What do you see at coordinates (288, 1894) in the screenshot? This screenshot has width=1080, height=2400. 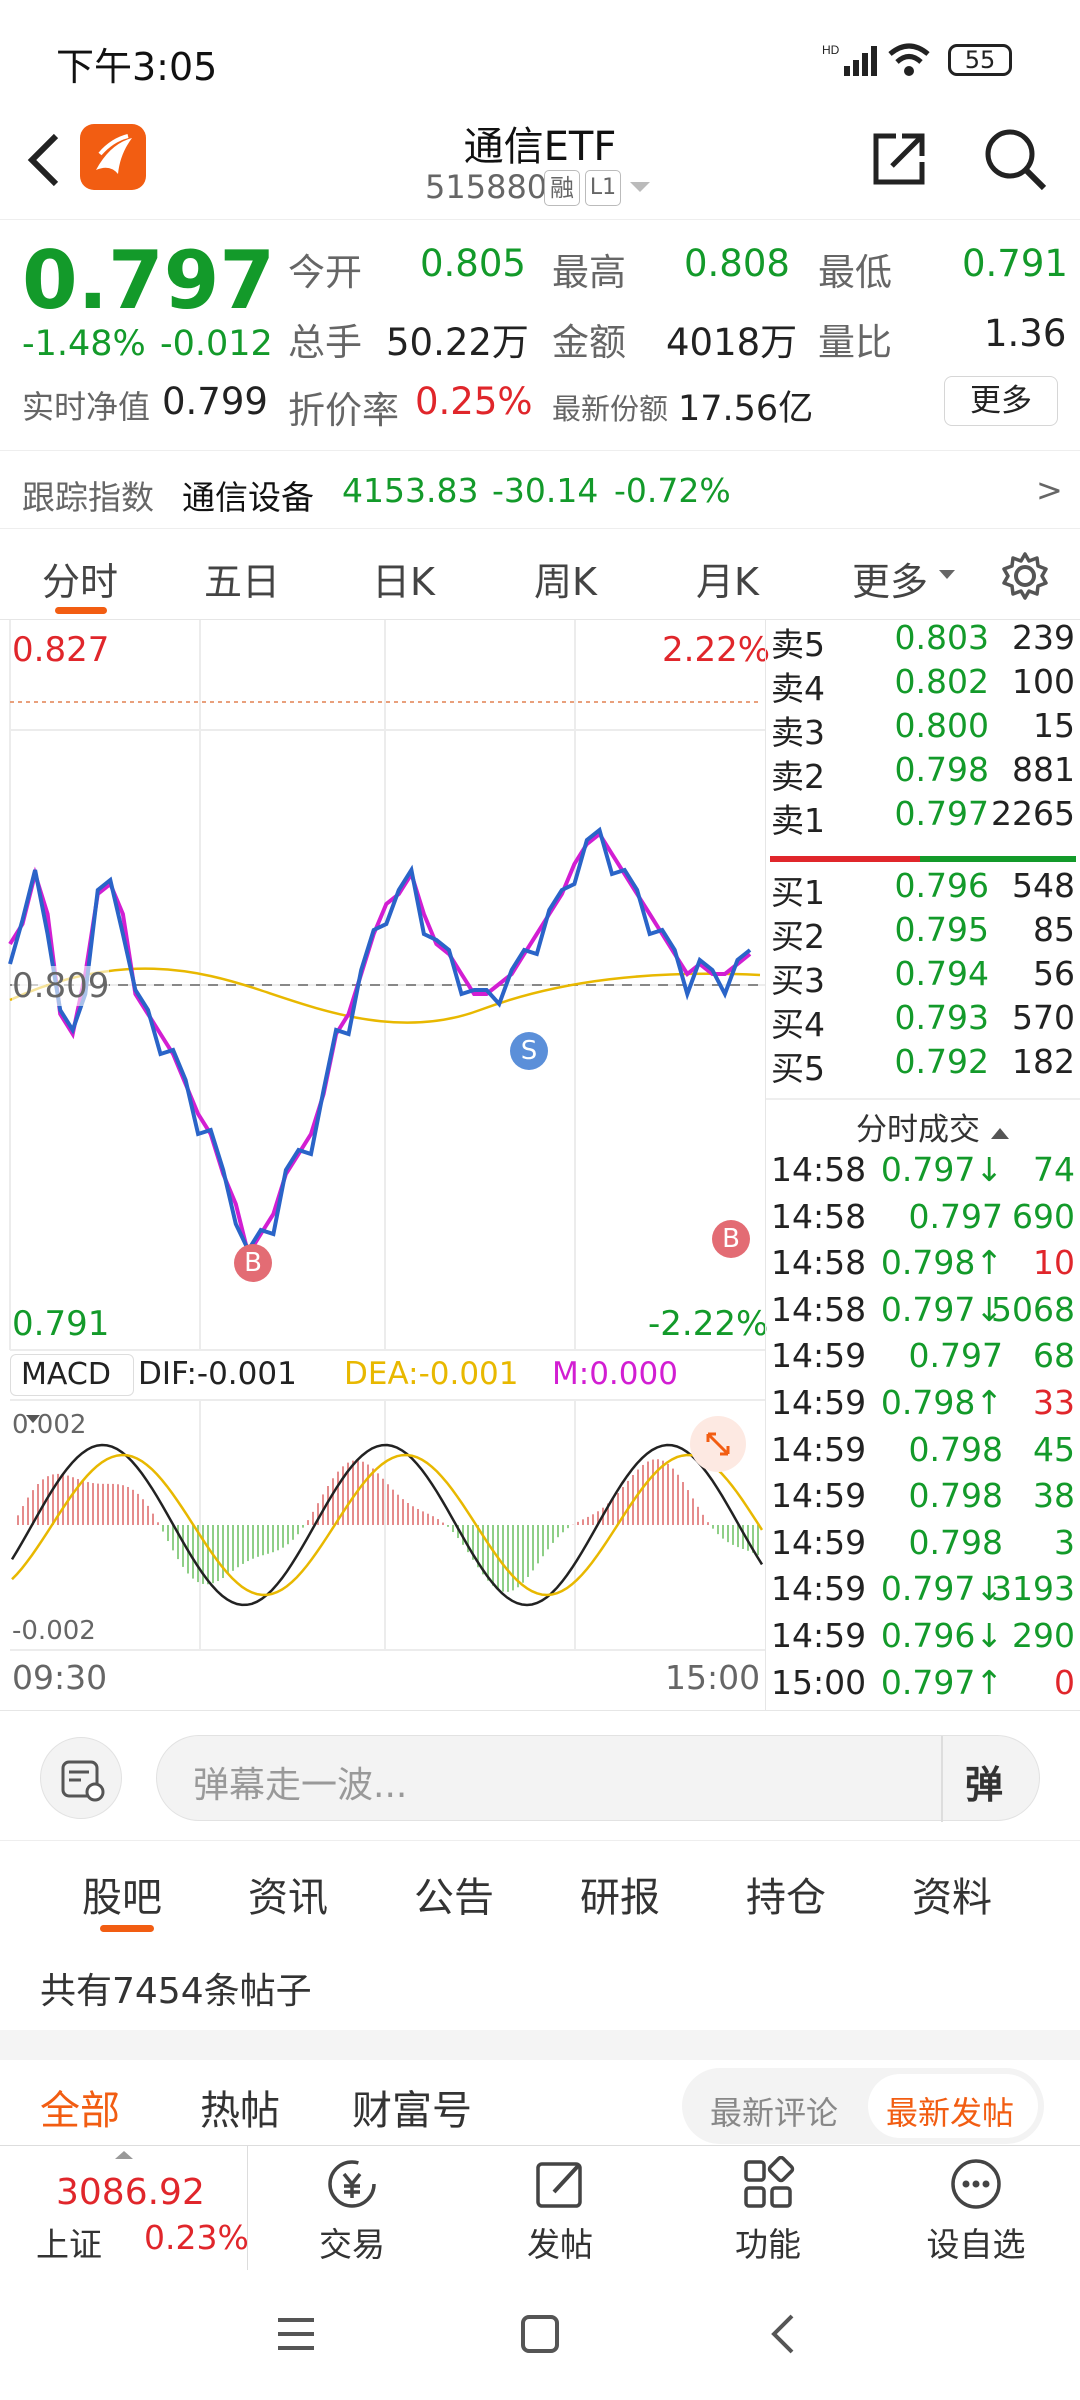 I see `tab-news: 资讯` at bounding box center [288, 1894].